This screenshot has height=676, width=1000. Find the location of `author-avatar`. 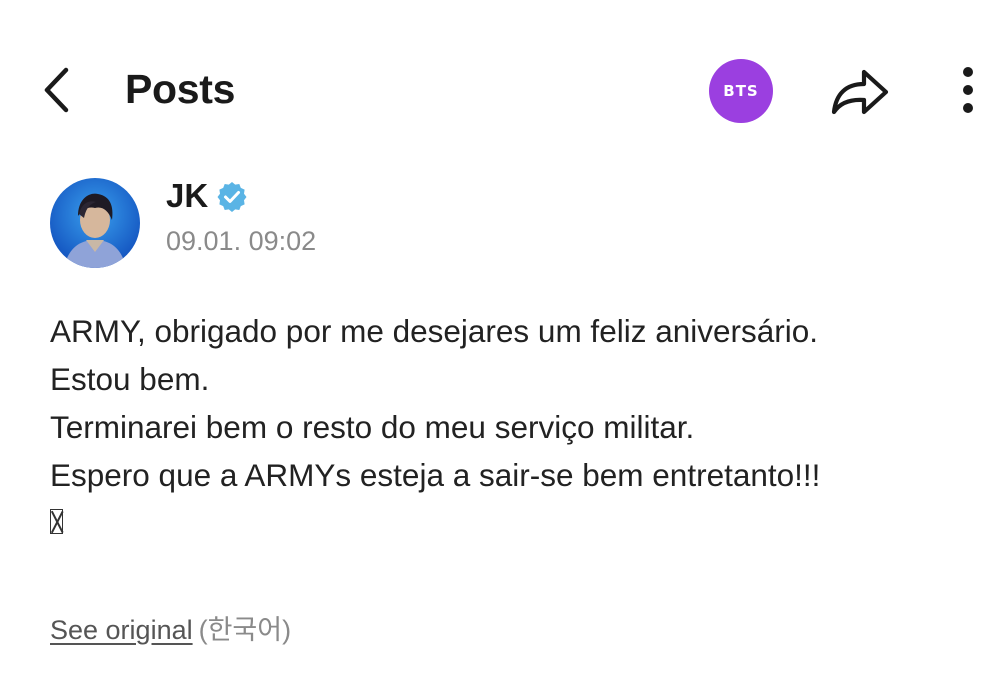

author-avatar is located at coordinates (95, 223).